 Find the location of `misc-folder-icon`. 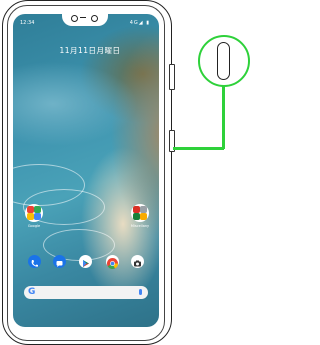

misc-folder-icon is located at coordinates (140, 213).